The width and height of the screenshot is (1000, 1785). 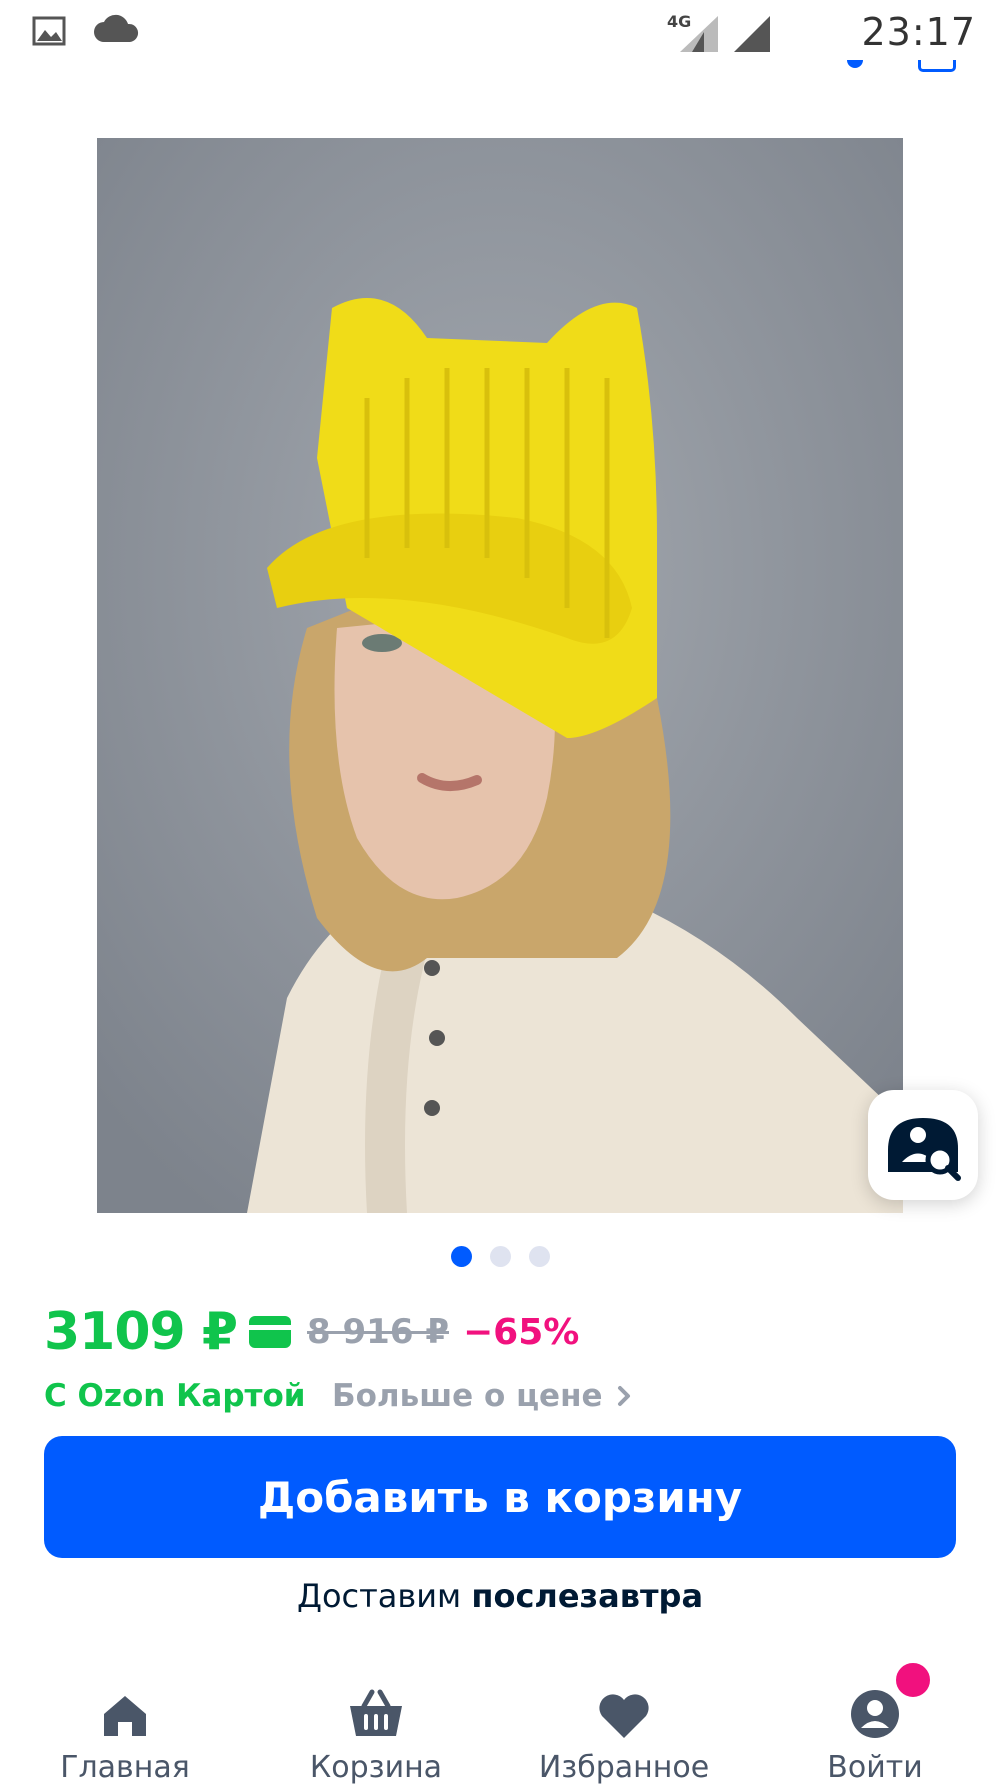 I want to click on gallery-pagination, so click(x=500, y=1257).